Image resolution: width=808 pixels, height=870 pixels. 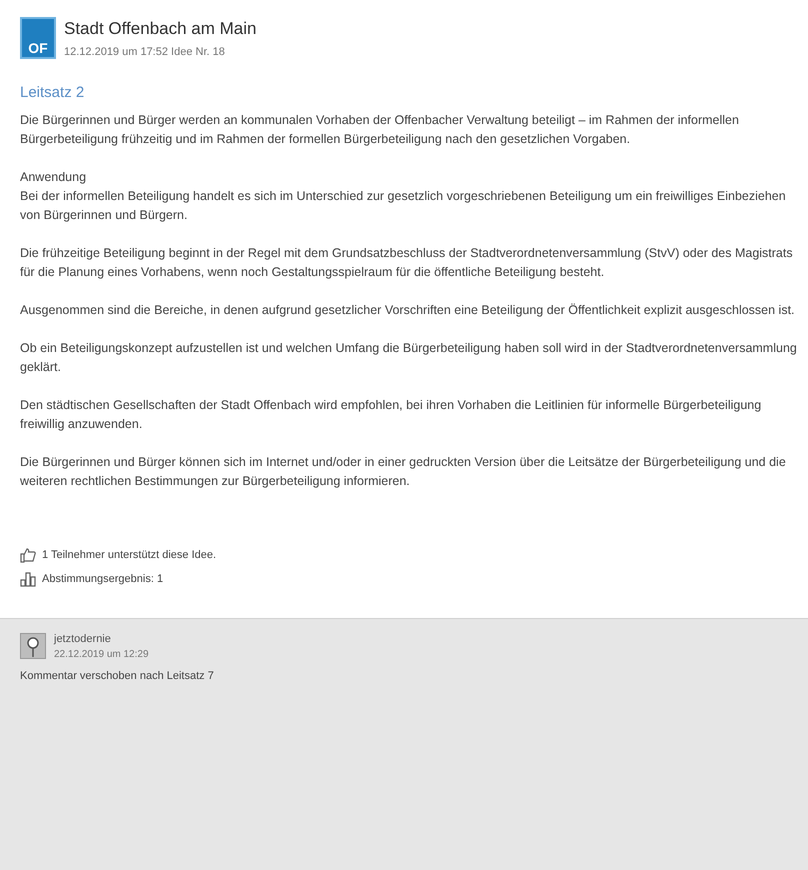 What do you see at coordinates (52, 93) in the screenshot?
I see `idea-title: Leitsatz 2` at bounding box center [52, 93].